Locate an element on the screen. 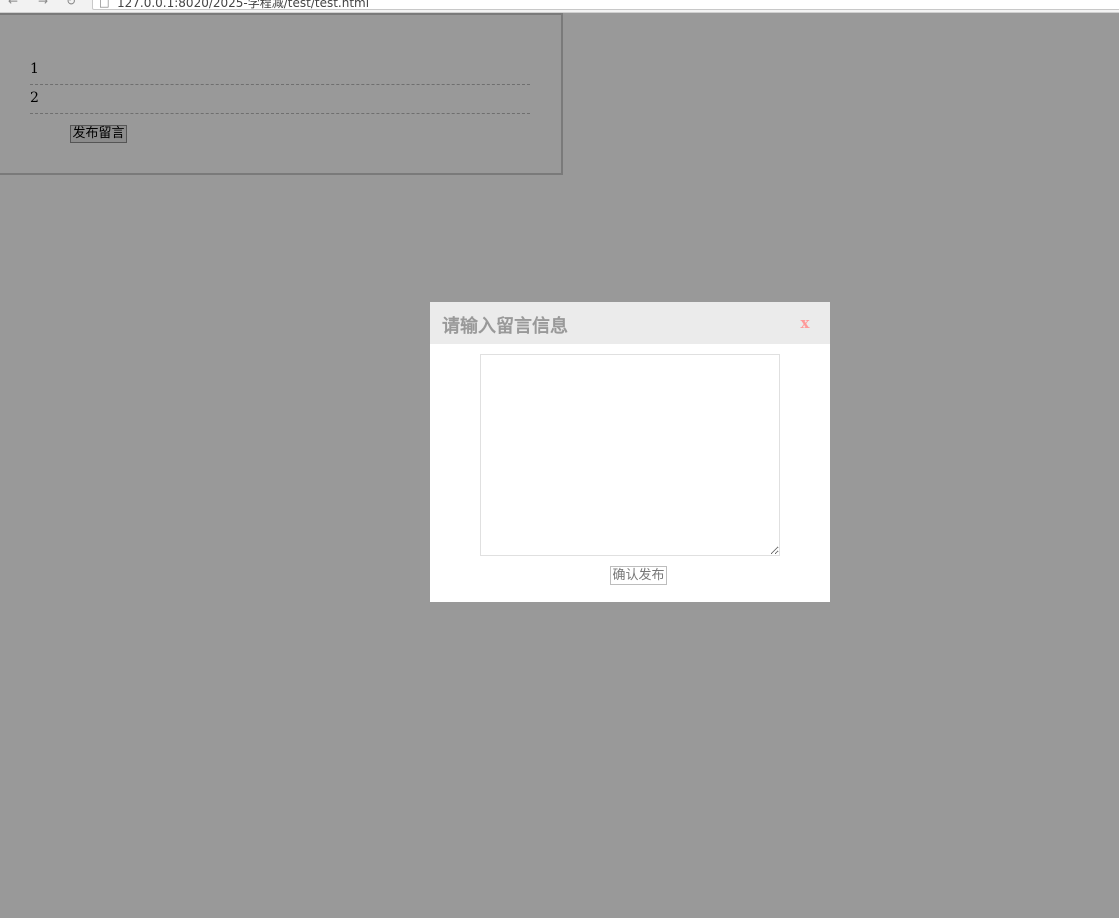  address-bar: □ 127.0.0.1:8020/2025-学程减/test/test.html is located at coordinates (605, 5).